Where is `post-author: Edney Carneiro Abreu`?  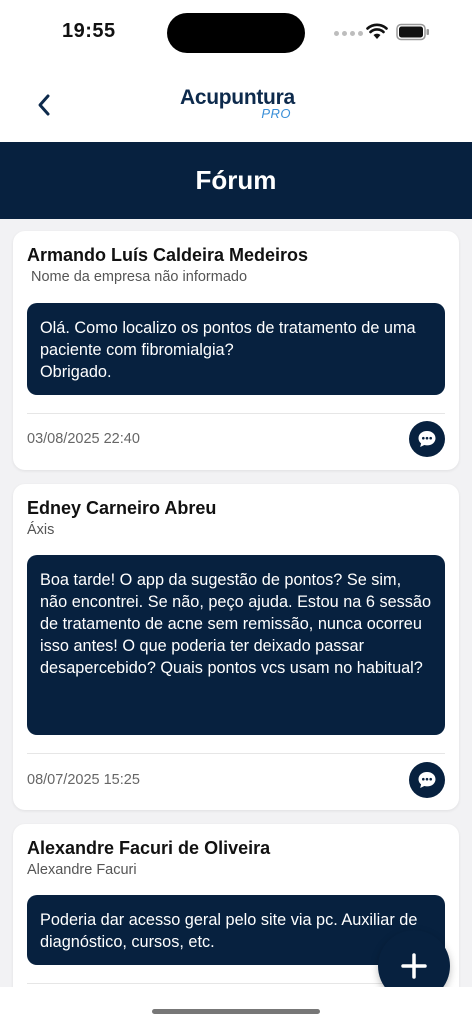 post-author: Edney Carneiro Abreu is located at coordinates (122, 508).